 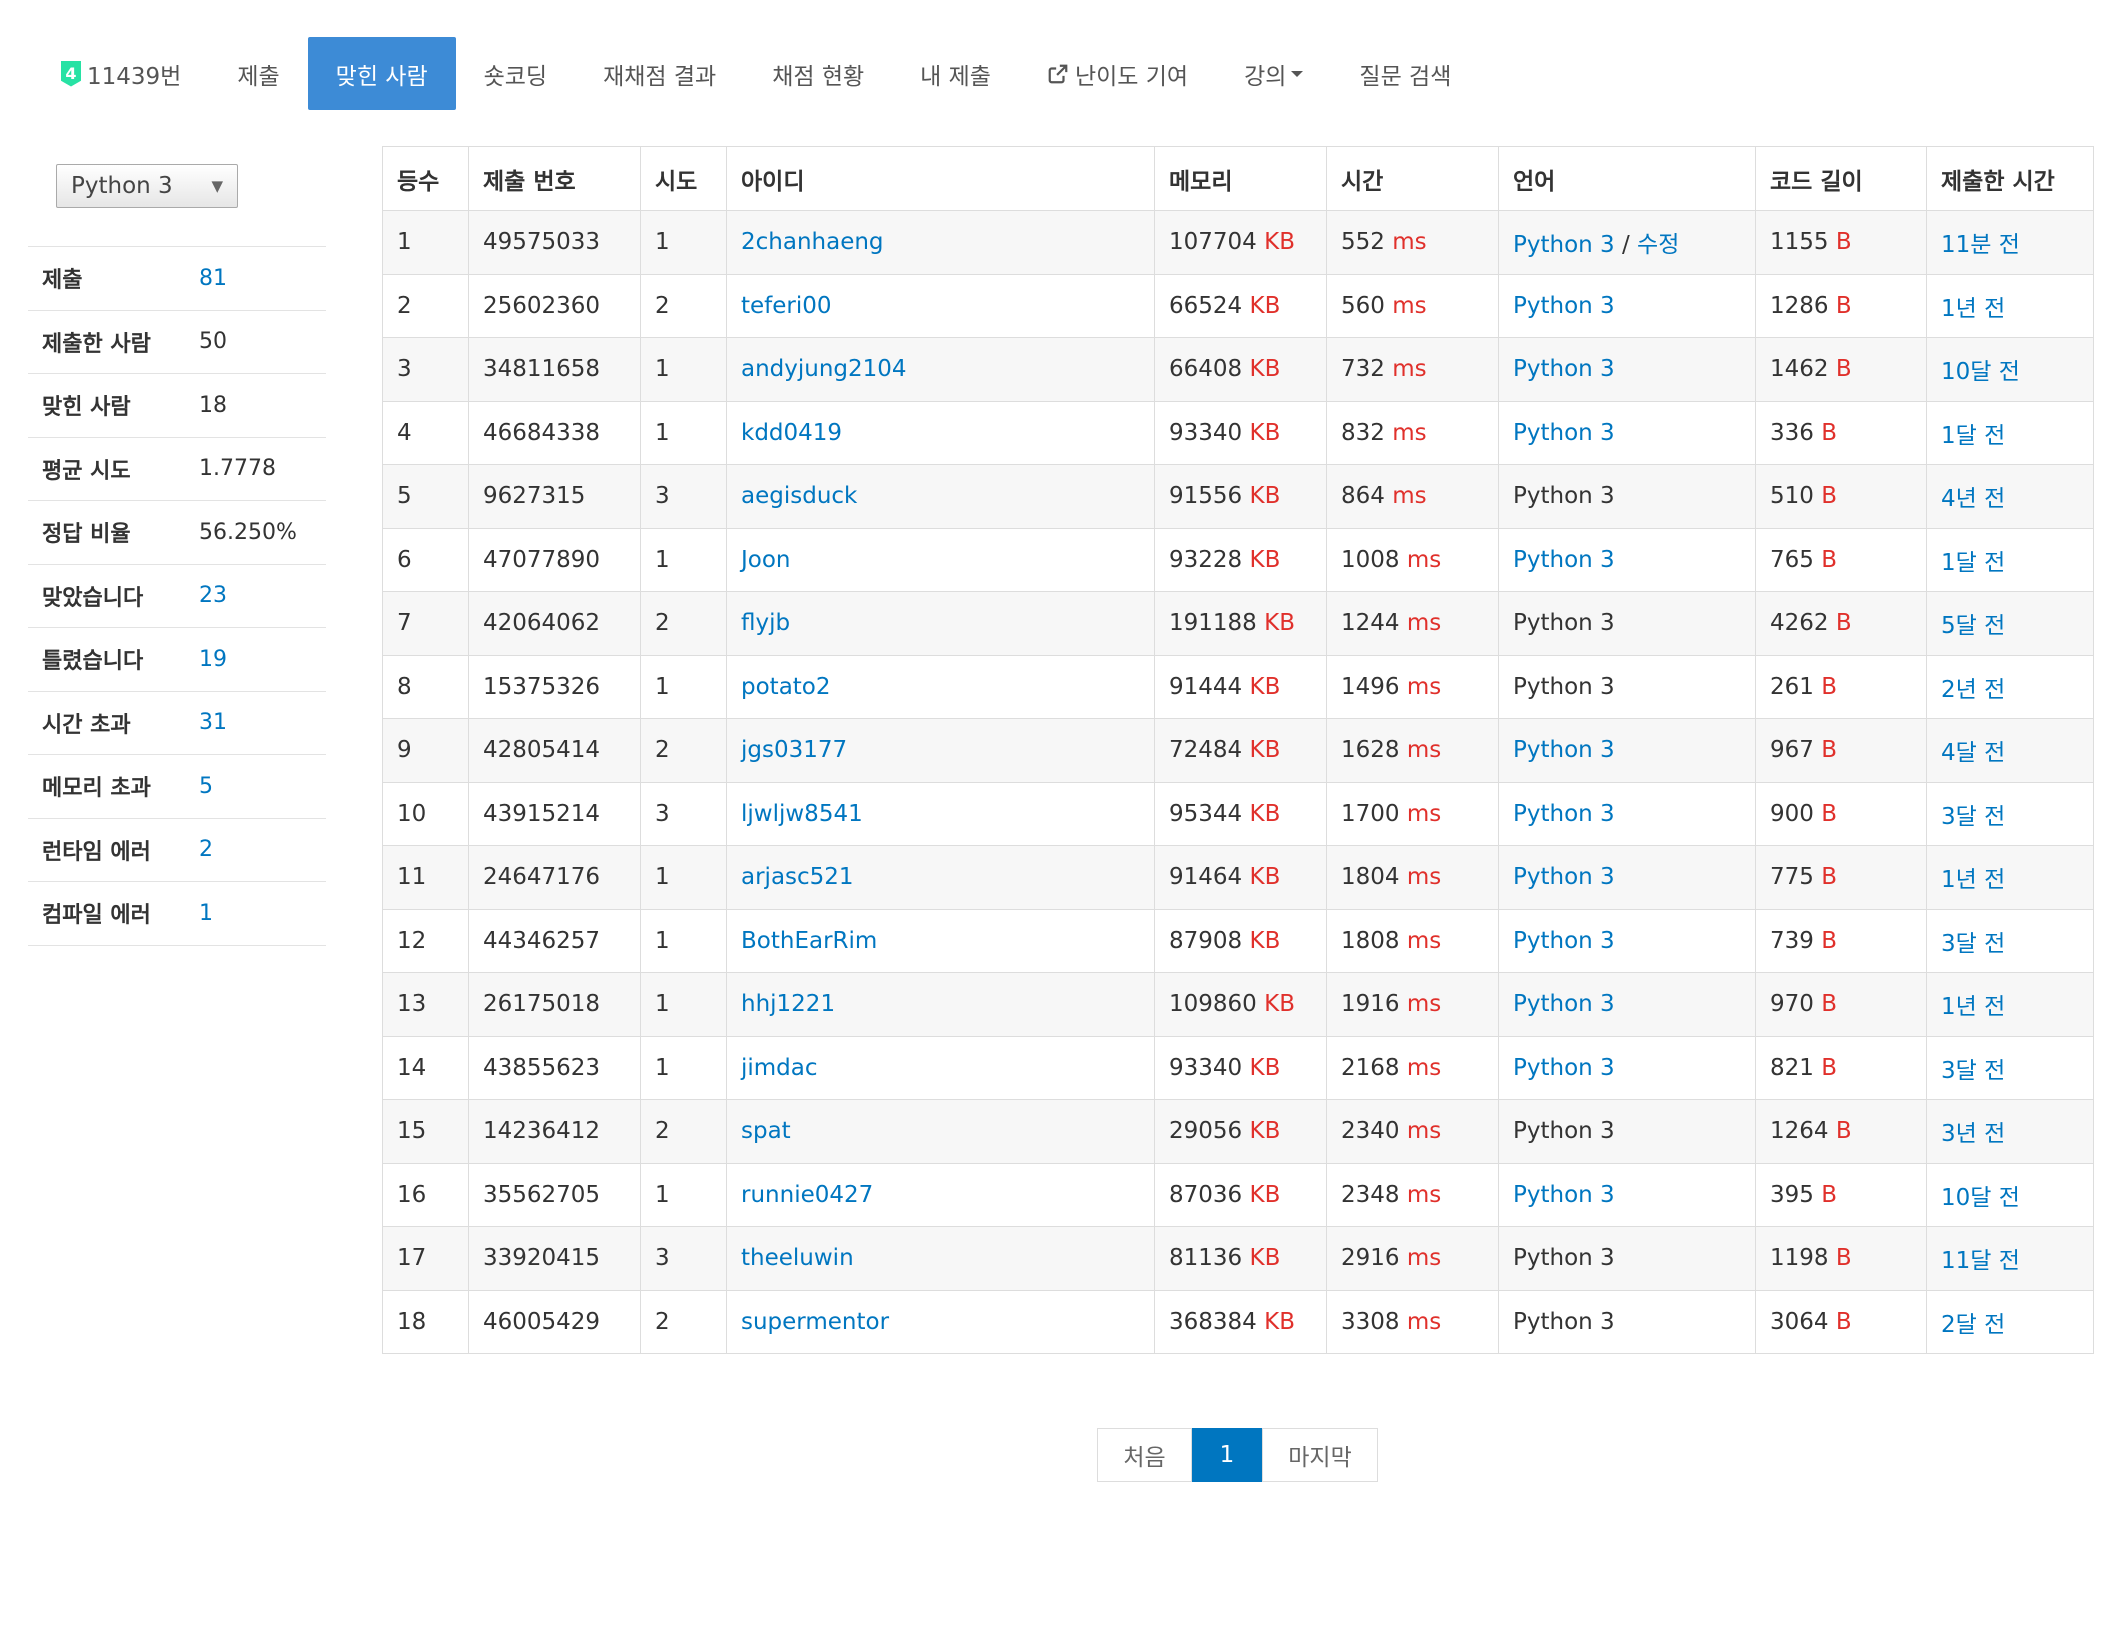 What do you see at coordinates (515, 73) in the screenshot?
I see `nav-short-coding: 숏코딩` at bounding box center [515, 73].